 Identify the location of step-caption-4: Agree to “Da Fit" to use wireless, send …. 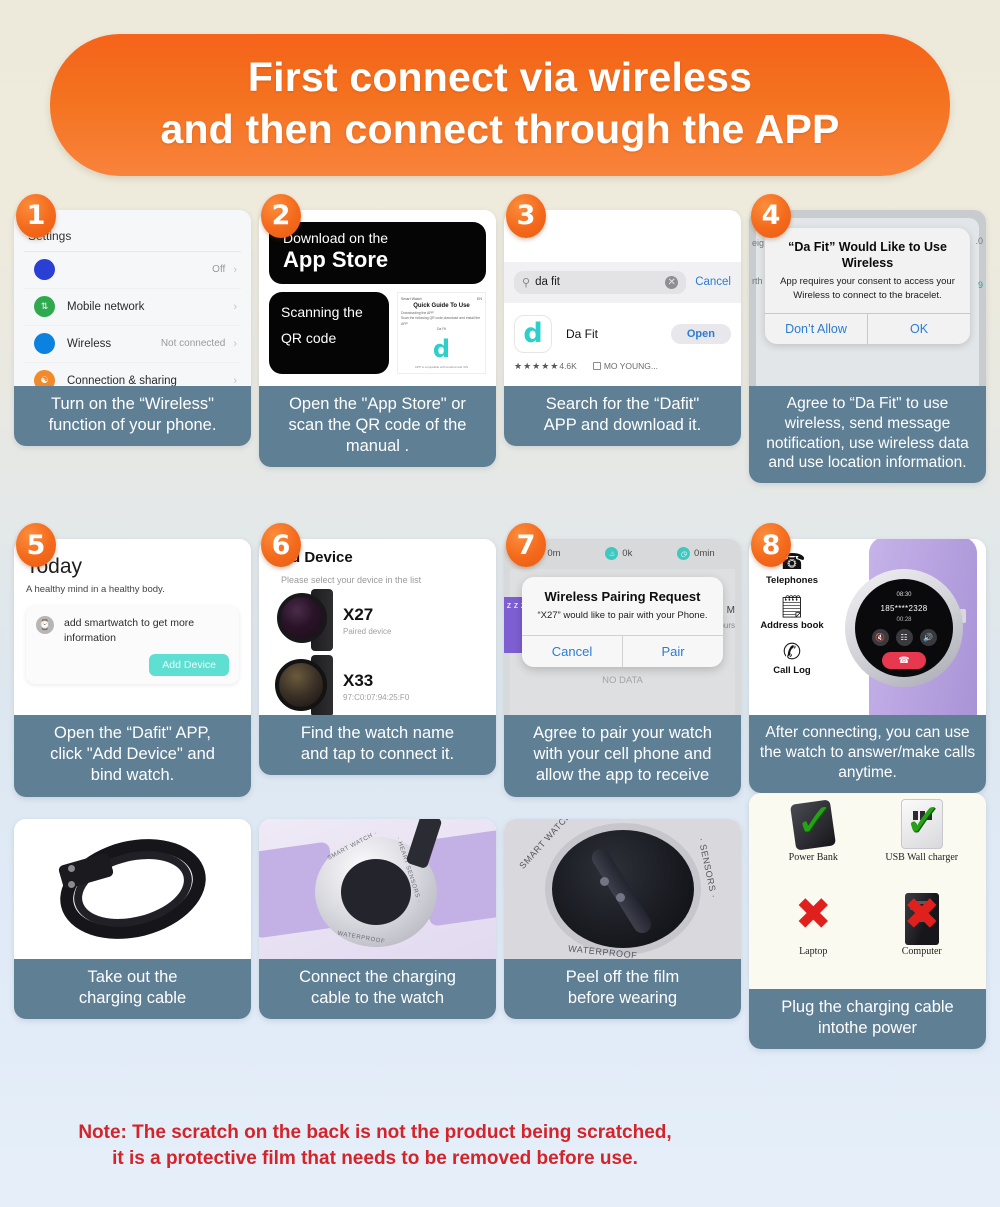
(867, 434).